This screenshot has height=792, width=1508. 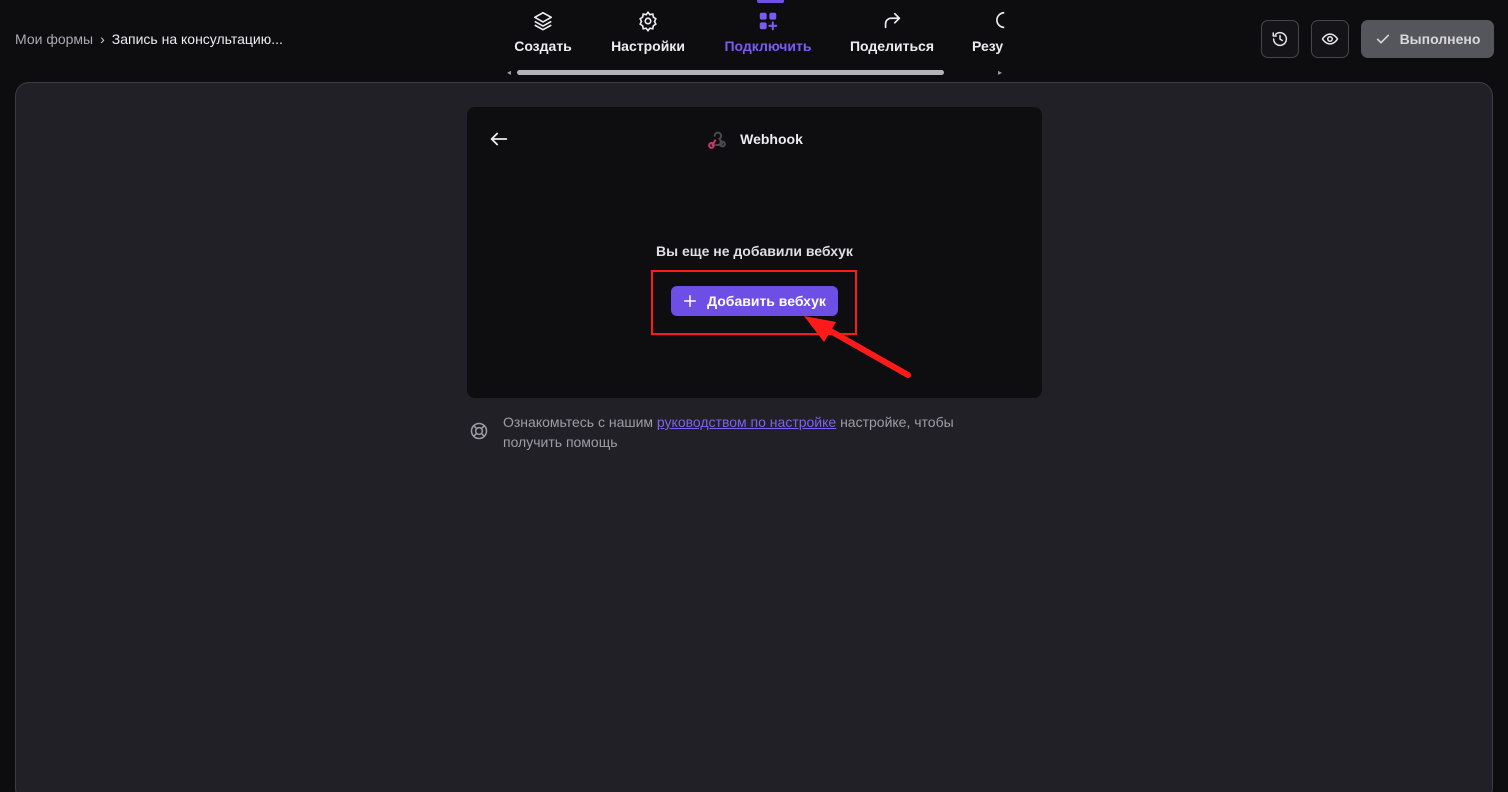 I want to click on webhook-icon, so click(x=717, y=140).